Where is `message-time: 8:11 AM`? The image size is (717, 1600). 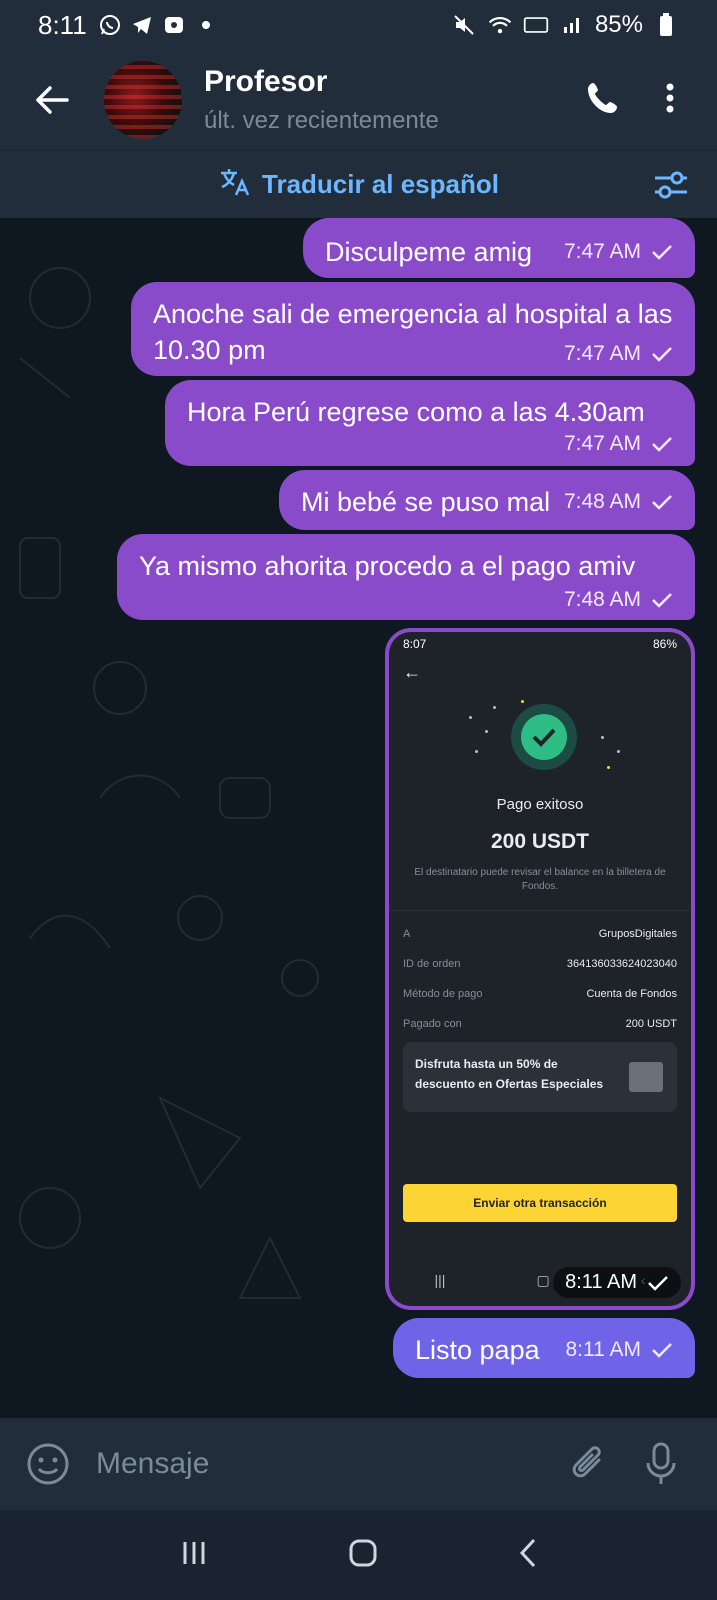
message-time: 8:11 AM is located at coordinates (603, 1349).